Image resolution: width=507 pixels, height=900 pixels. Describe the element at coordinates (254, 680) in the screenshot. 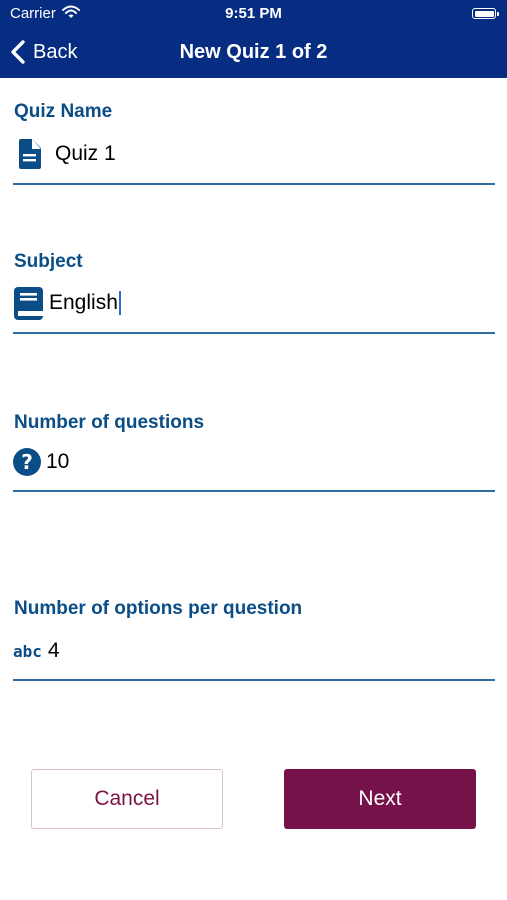

I see `num-options-underline` at that location.